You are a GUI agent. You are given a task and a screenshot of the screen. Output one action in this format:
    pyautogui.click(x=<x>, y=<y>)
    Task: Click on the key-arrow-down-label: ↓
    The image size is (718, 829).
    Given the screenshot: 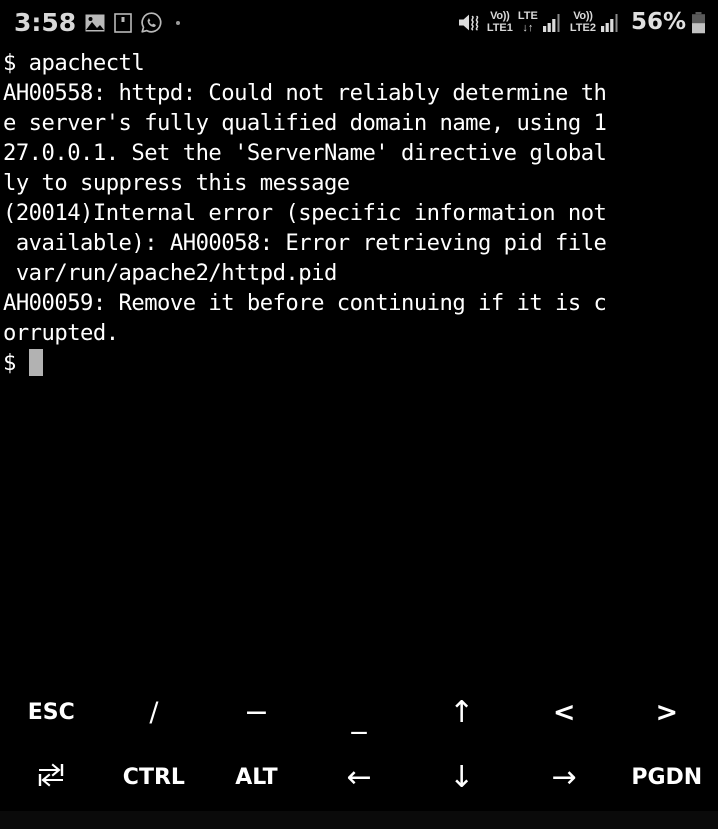 What is the action you would take?
    pyautogui.click(x=462, y=777)
    